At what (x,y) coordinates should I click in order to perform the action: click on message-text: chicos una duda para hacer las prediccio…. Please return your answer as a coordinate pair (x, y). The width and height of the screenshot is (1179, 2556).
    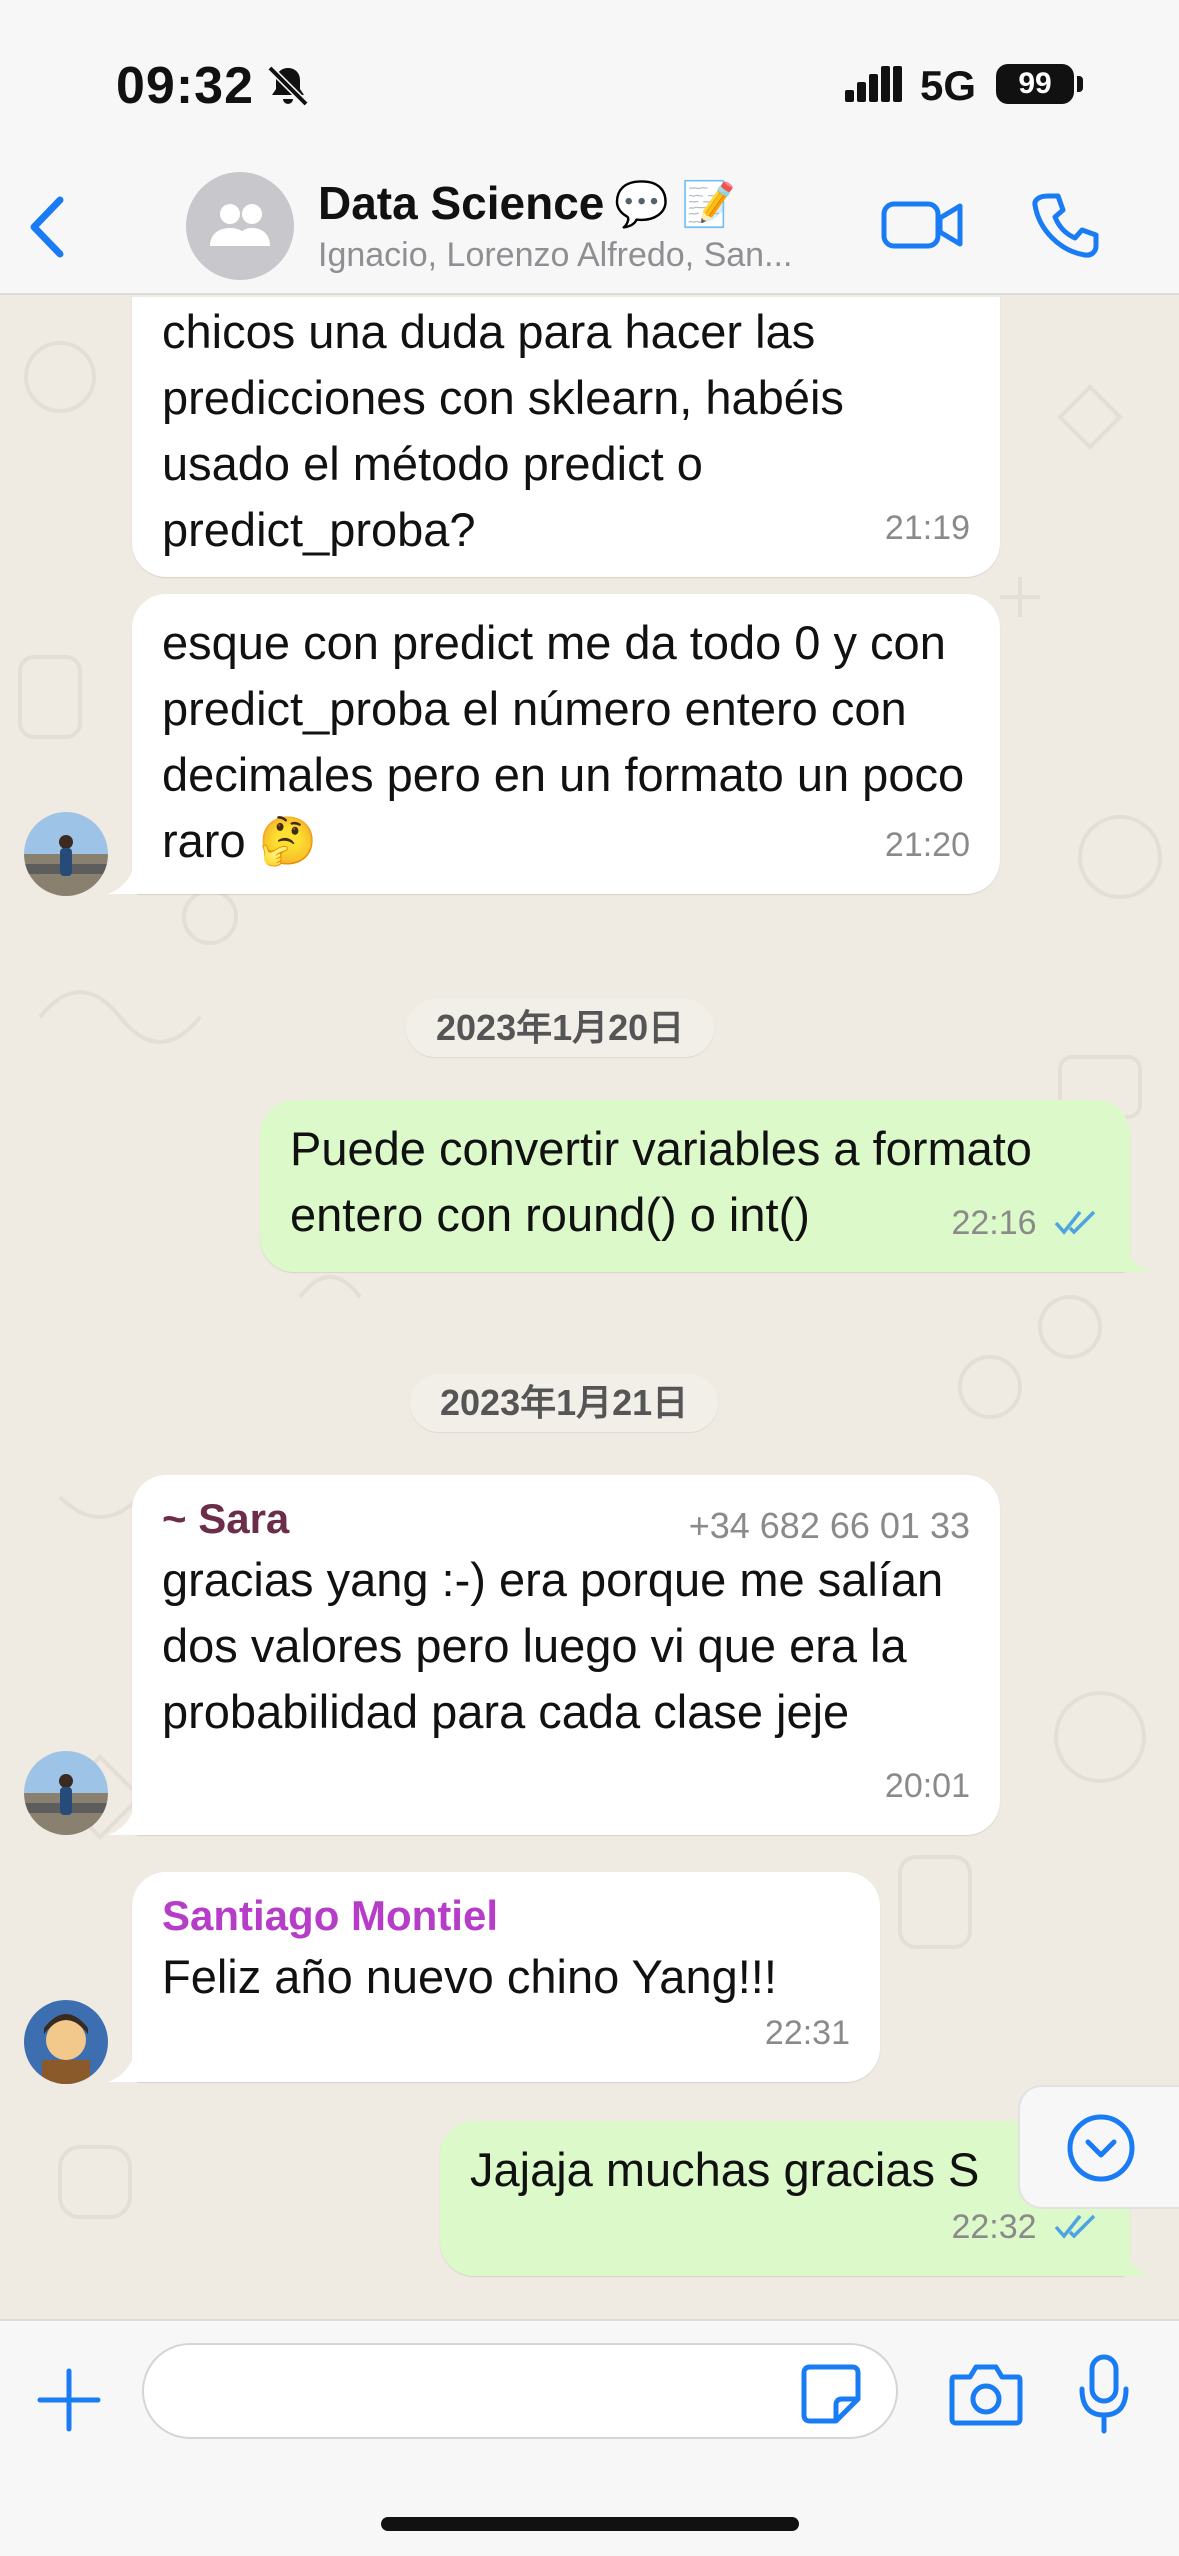
    Looking at the image, I should click on (503, 430).